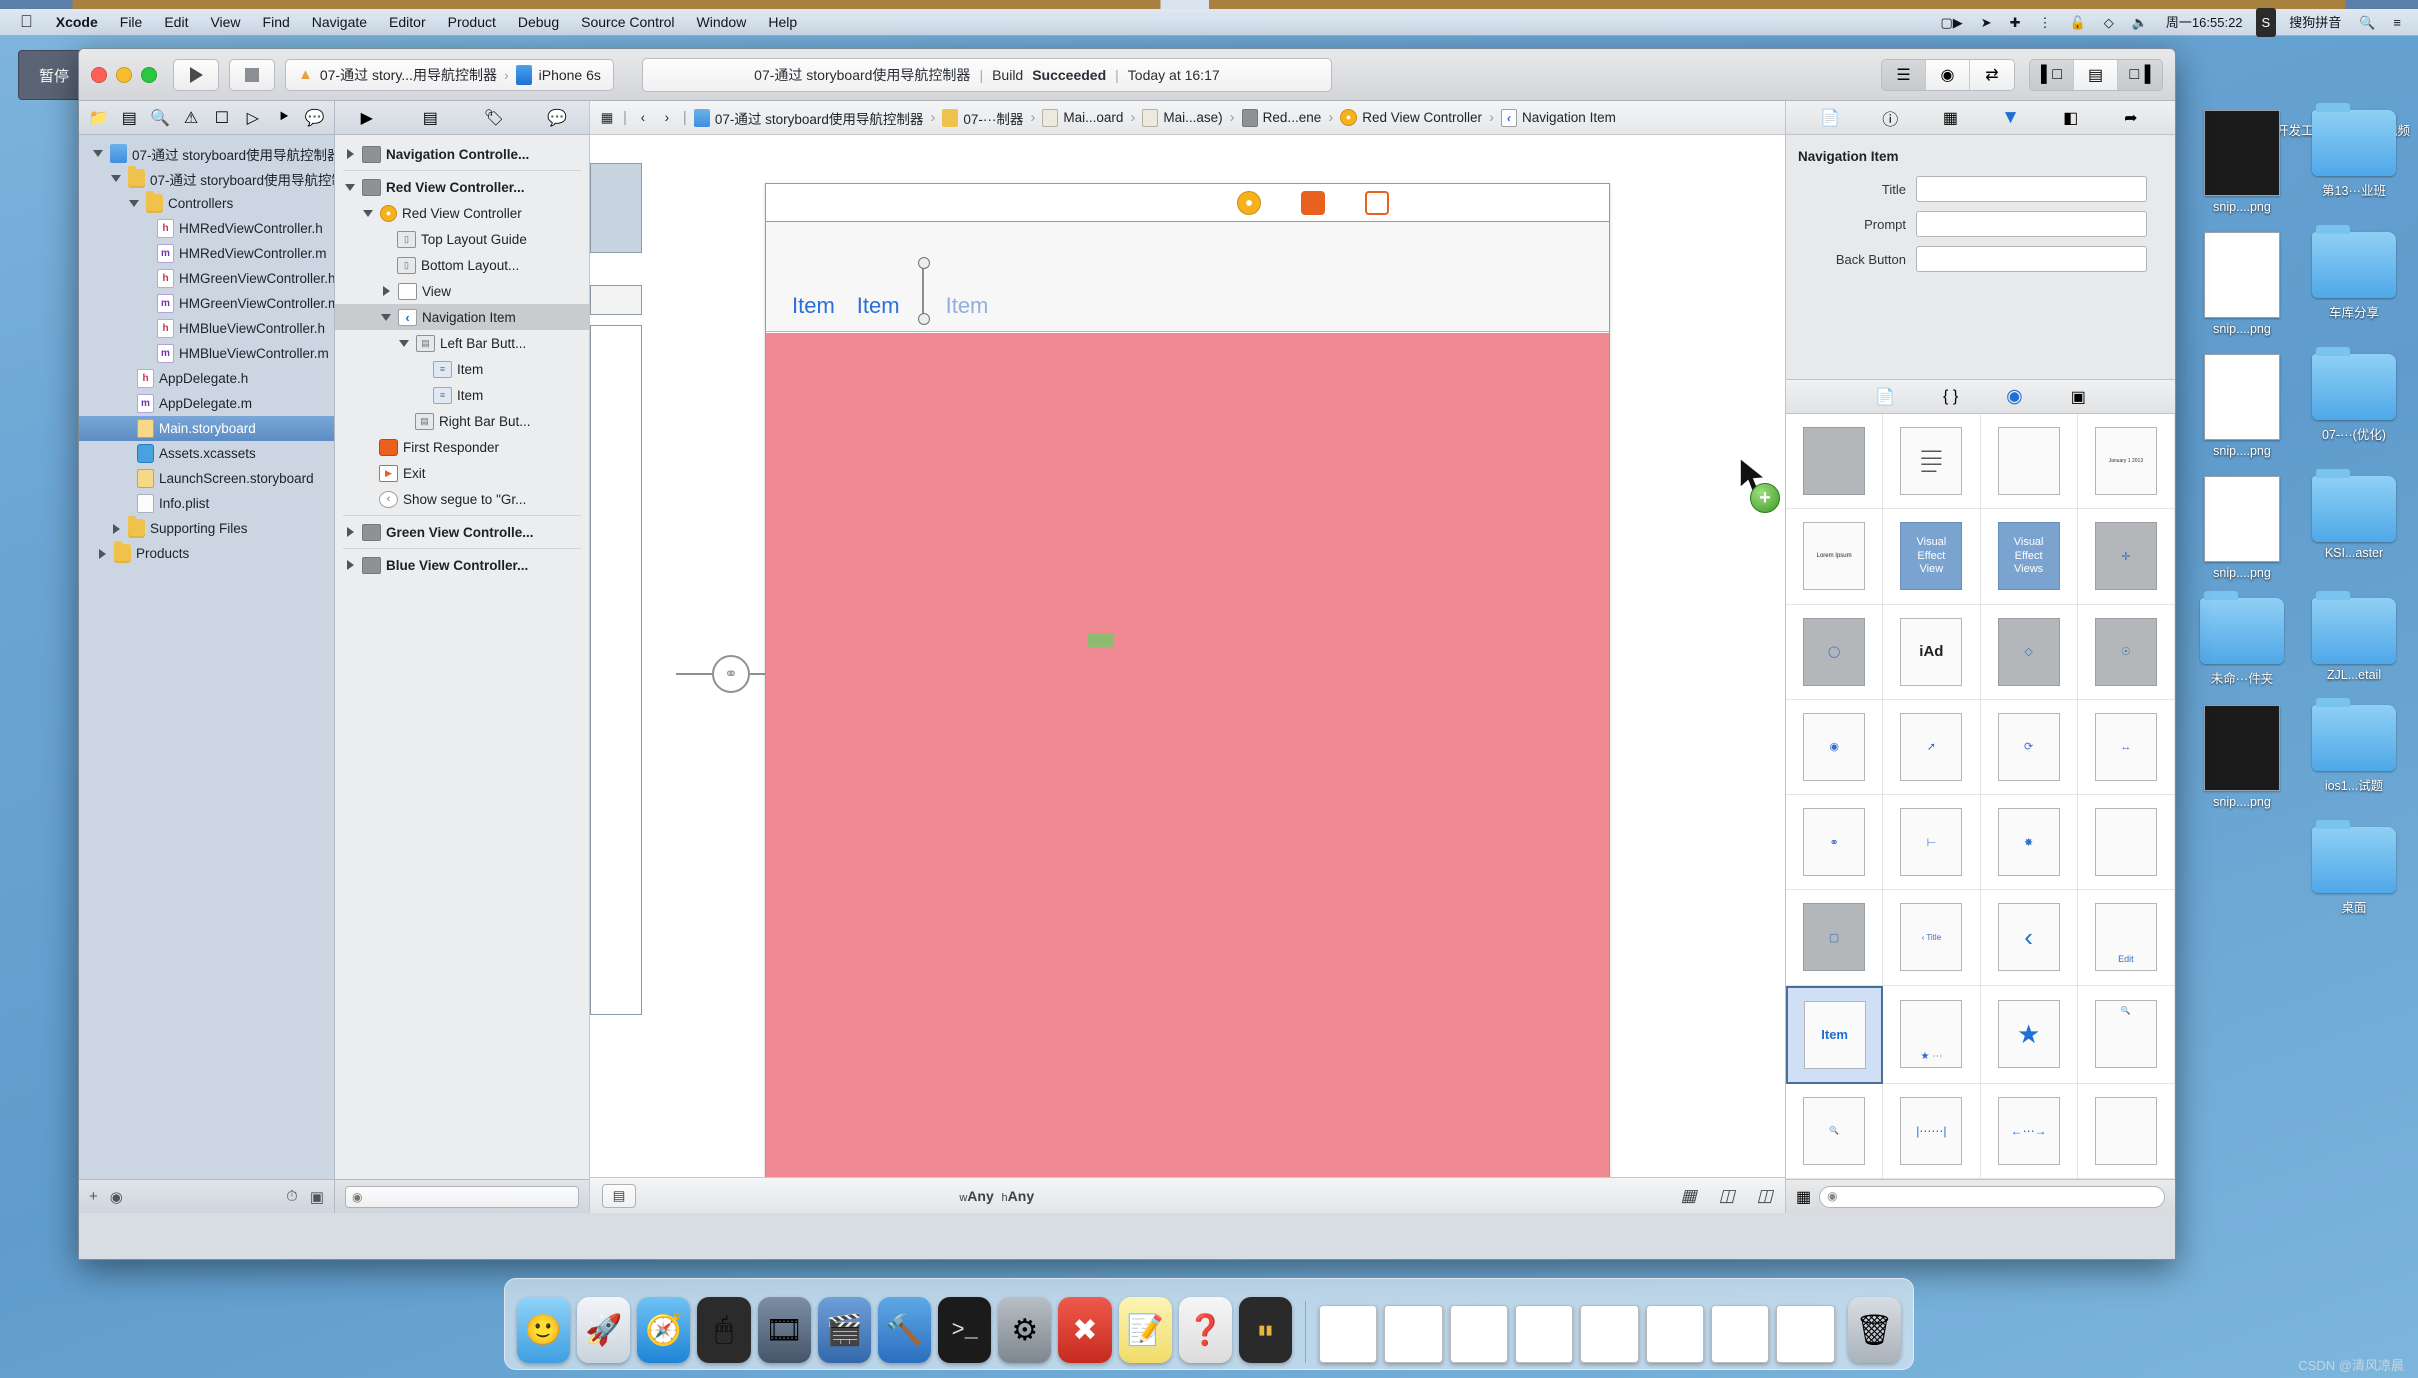 The image size is (2418, 1378). Describe the element at coordinates (222, 117) in the screenshot. I see `test-navigator-icon: ☐` at that location.